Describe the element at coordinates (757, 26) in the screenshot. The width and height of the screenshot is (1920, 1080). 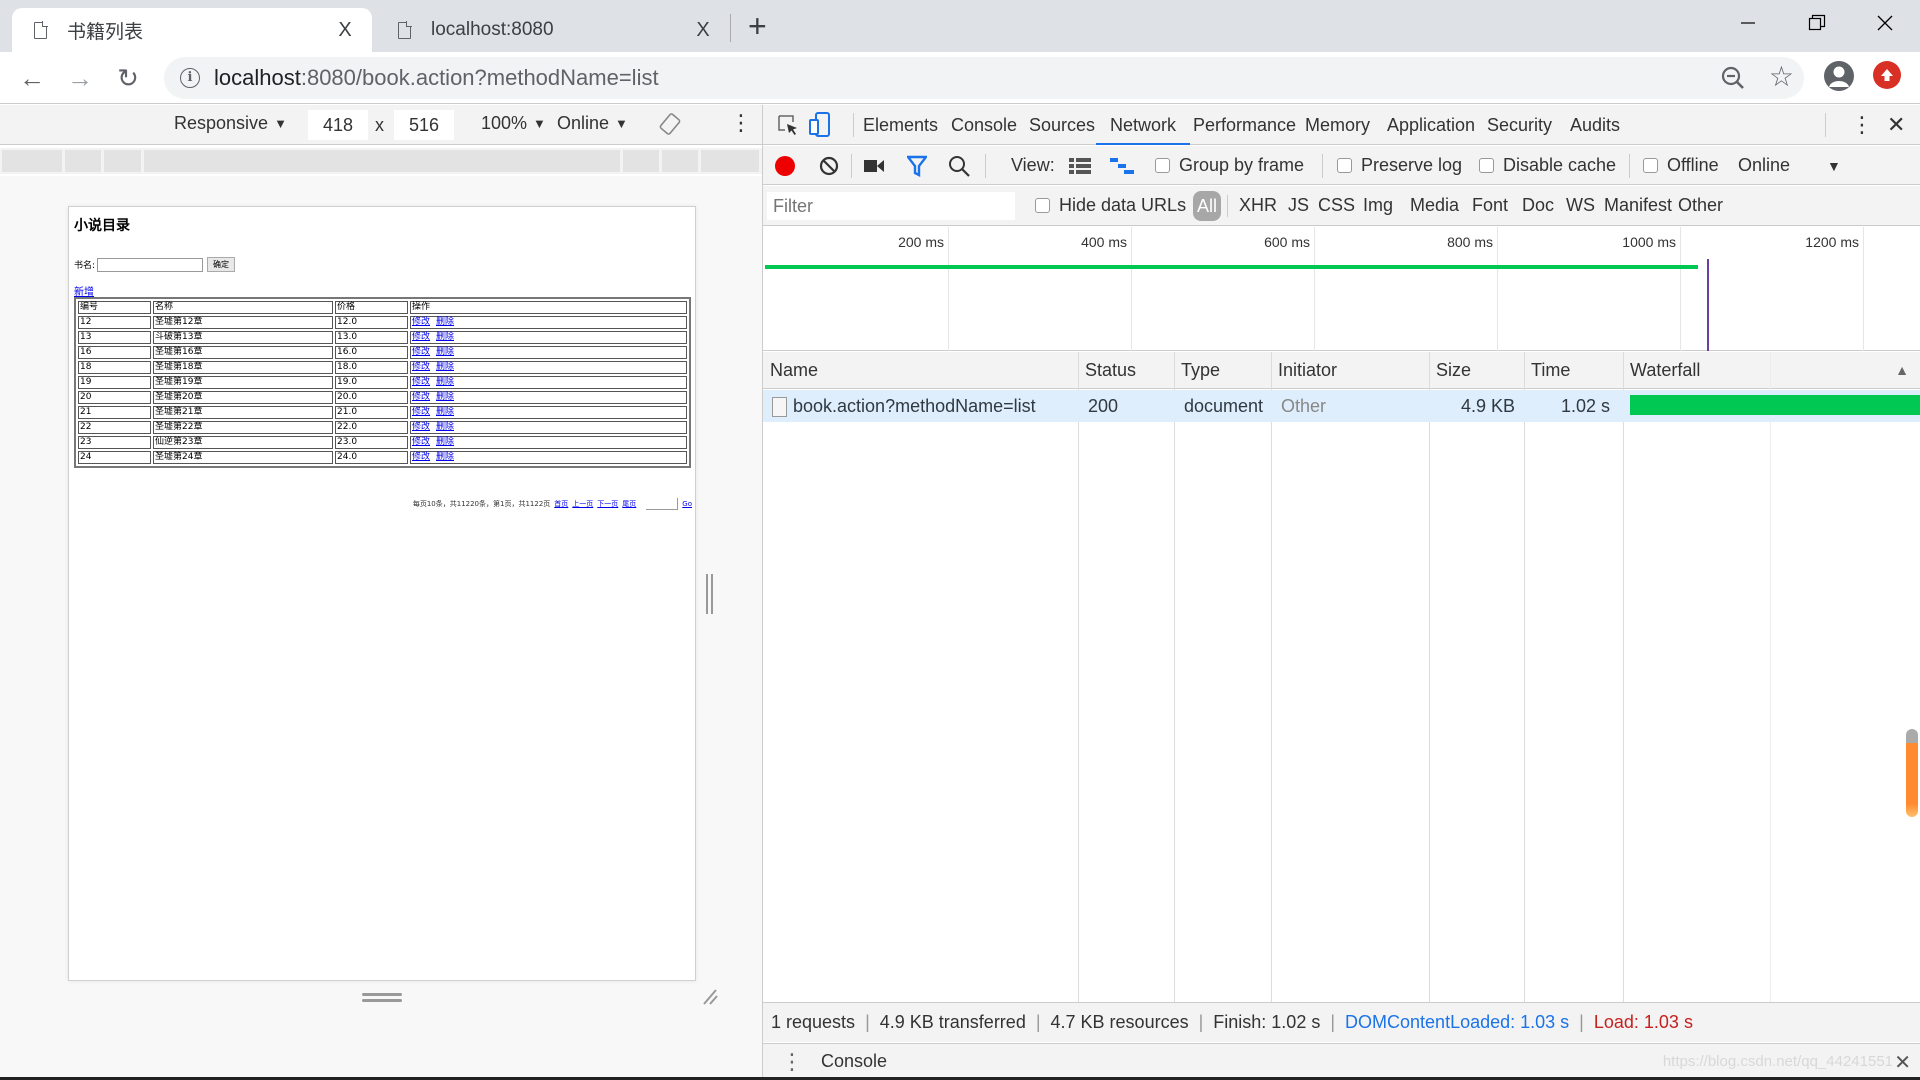
I see `new-tab-button: +` at that location.